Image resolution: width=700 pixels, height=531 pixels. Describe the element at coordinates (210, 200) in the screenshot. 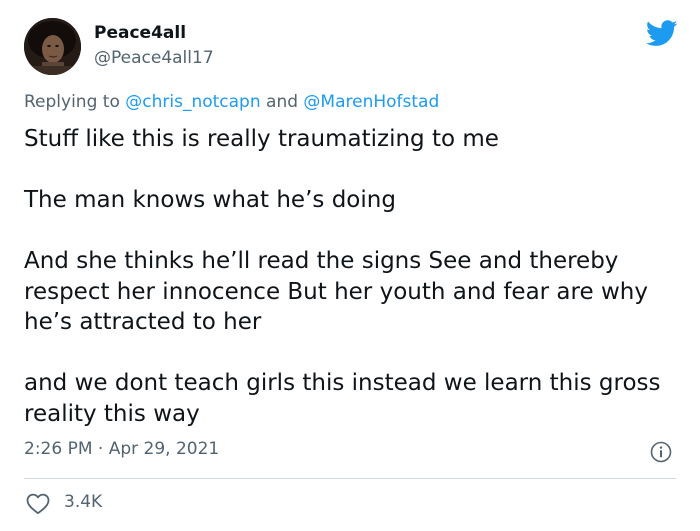

I see `tweet-paragraph: The man knows what he’s doing` at that location.